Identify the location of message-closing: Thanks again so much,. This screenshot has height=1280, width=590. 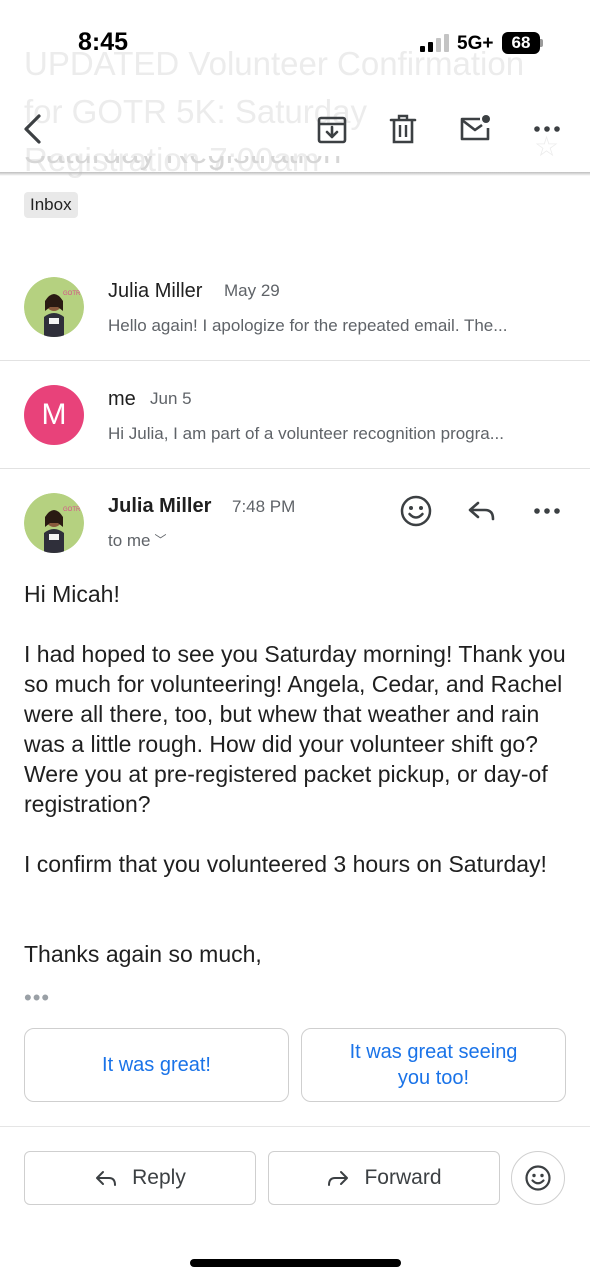
(143, 954).